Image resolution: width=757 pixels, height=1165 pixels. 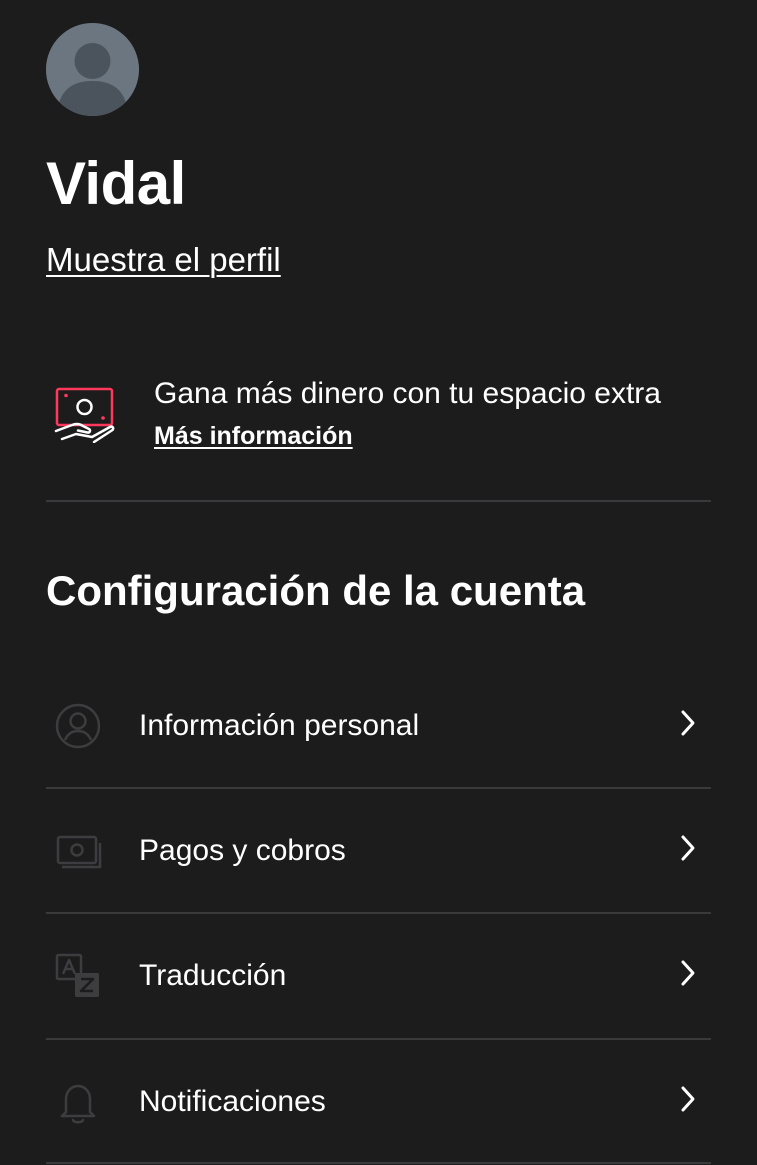 I want to click on settings-item-label: Traducción, so click(x=213, y=975).